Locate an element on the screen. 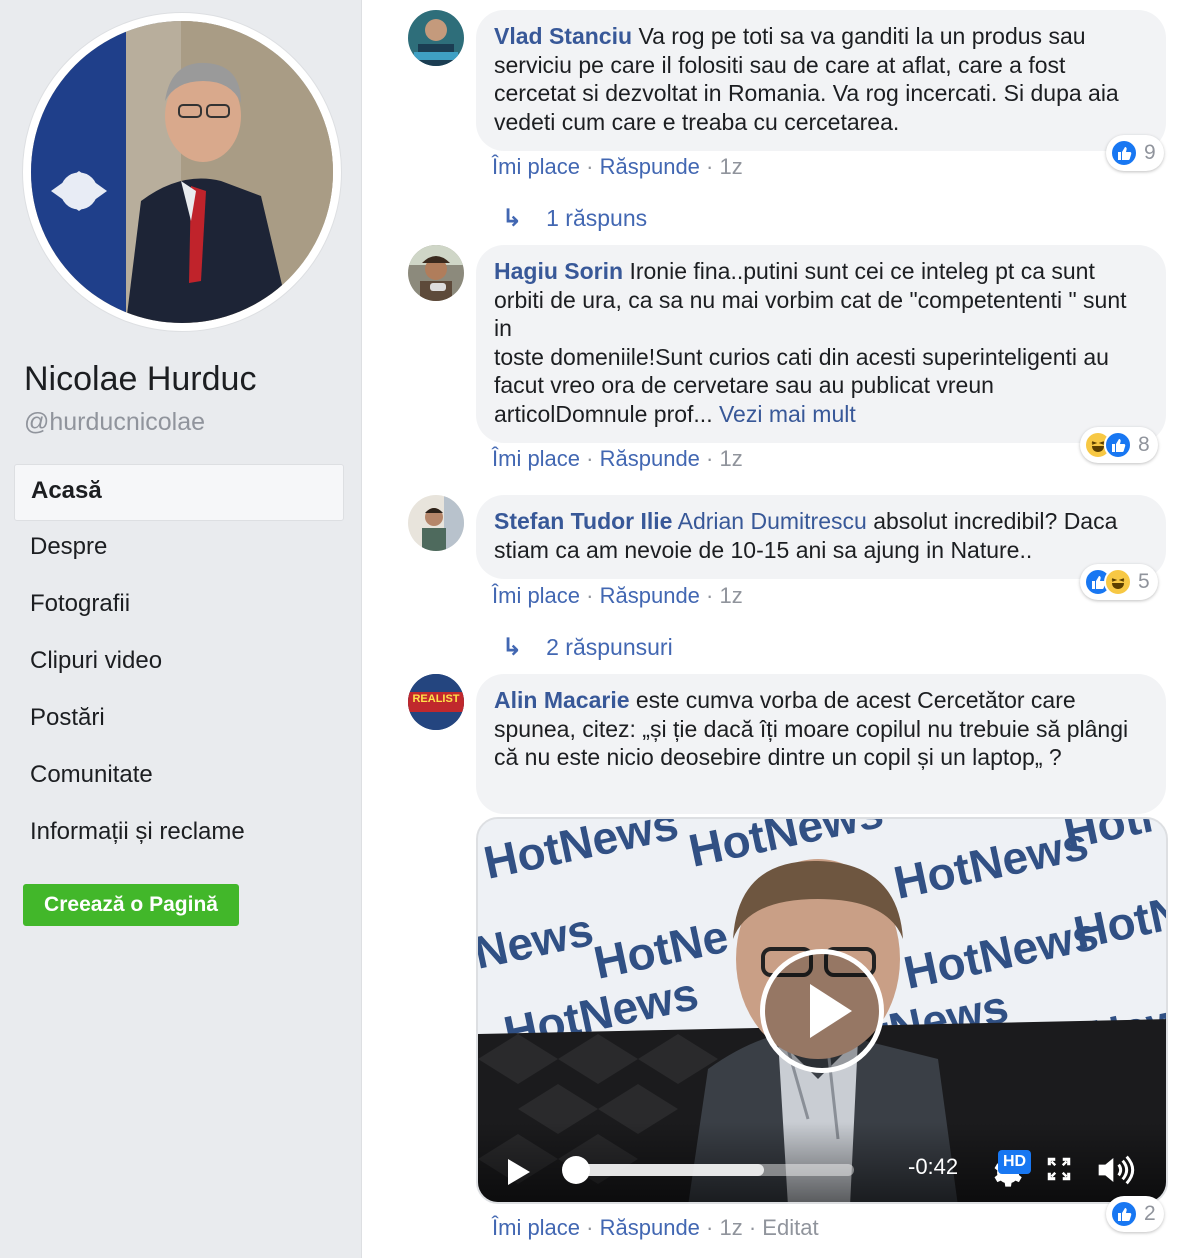  nav-item-videos: Clipuri video is located at coordinates (179, 663).